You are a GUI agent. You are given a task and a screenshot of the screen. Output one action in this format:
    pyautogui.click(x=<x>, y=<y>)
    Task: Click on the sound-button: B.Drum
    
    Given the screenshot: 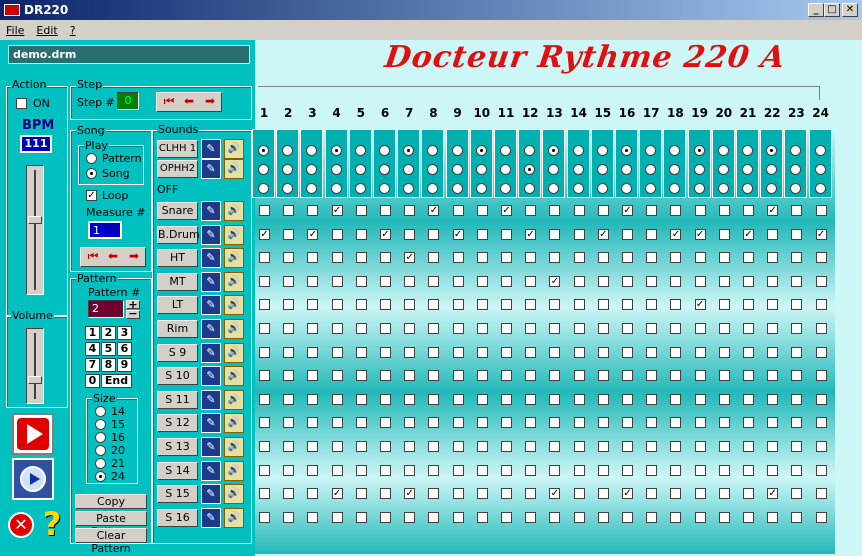 What is the action you would take?
    pyautogui.click(x=178, y=234)
    